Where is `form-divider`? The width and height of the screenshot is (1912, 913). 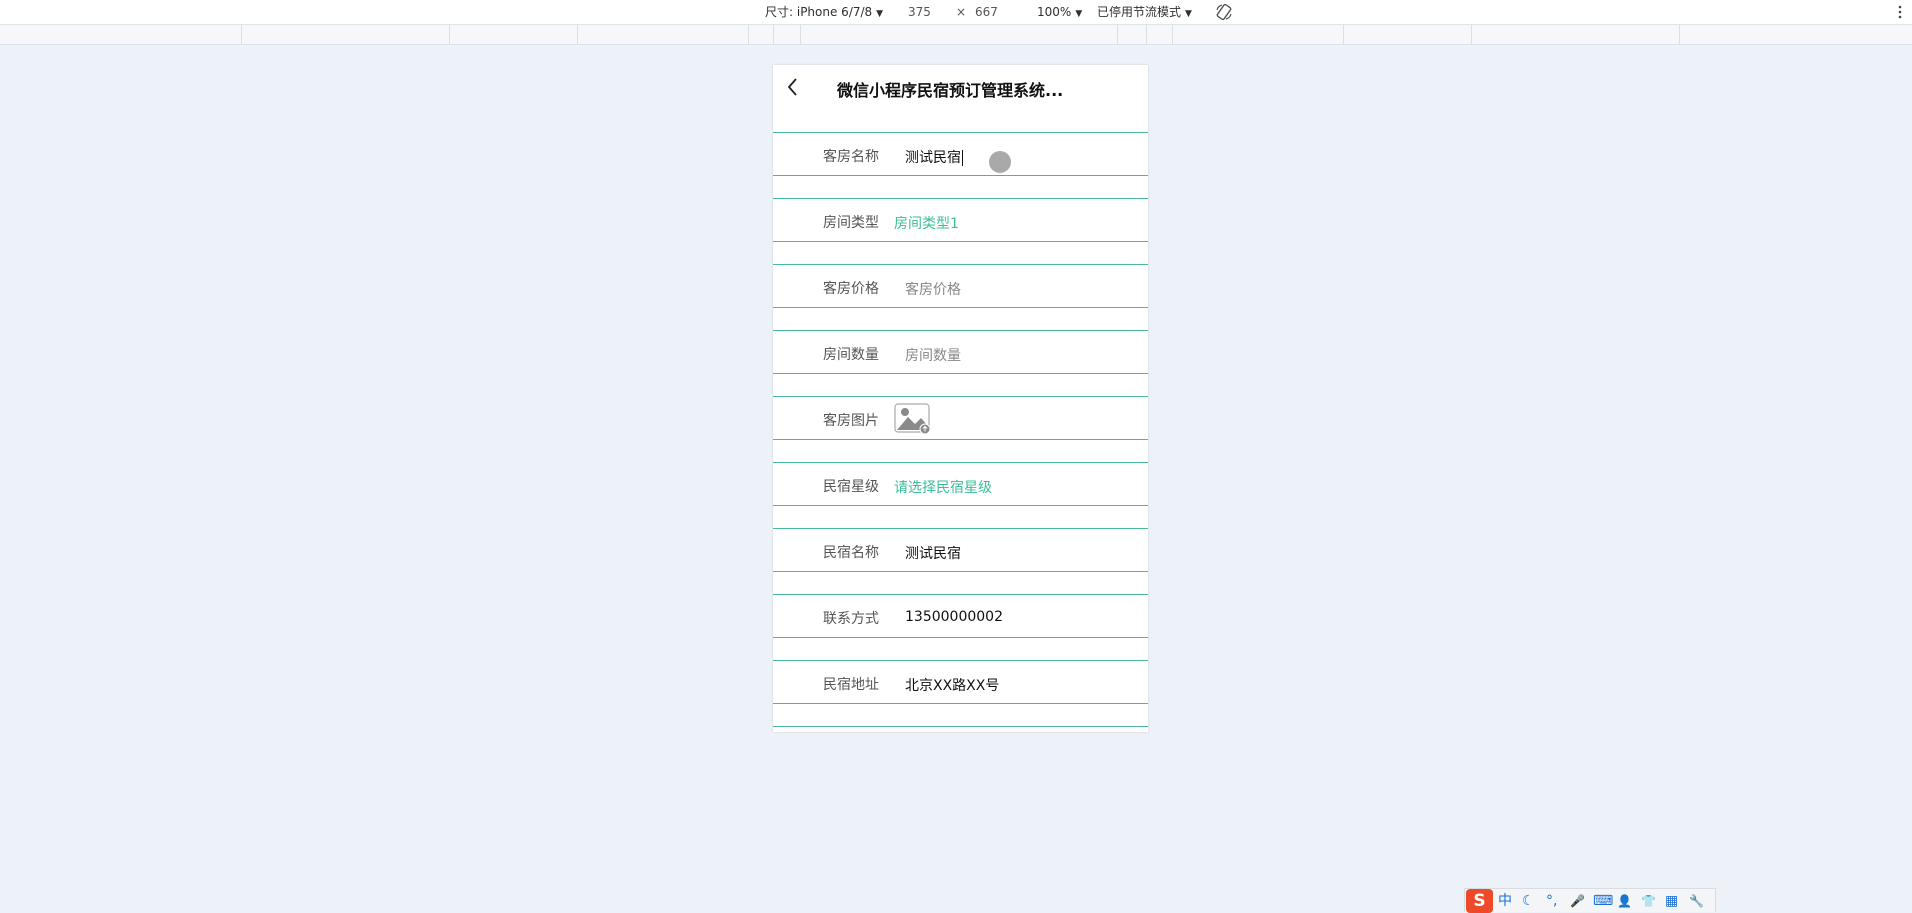 form-divider is located at coordinates (960, 726).